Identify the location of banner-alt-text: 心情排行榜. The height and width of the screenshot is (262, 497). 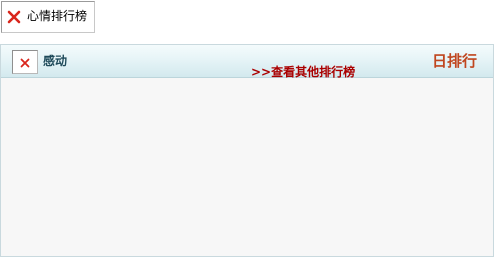
(57, 16).